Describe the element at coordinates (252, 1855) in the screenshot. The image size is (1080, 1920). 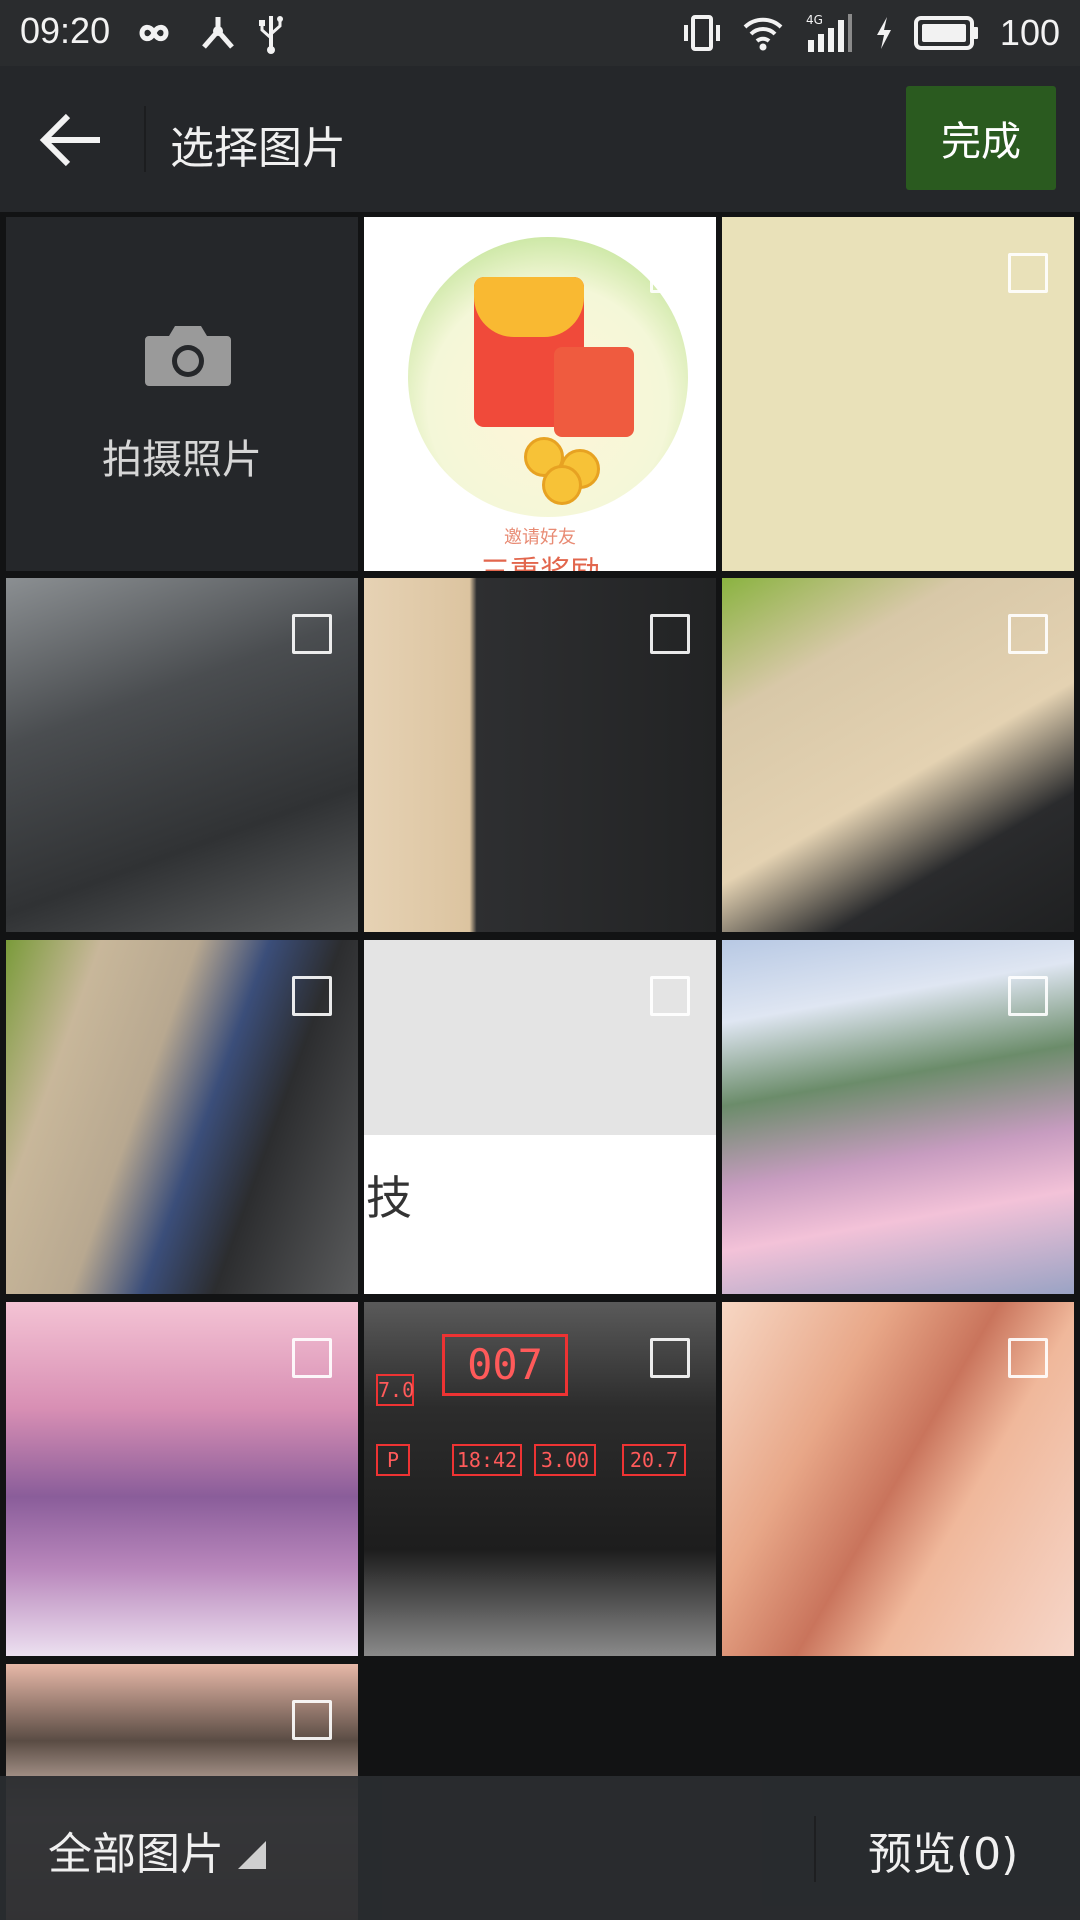
I see `dropdown-triangle-icon` at that location.